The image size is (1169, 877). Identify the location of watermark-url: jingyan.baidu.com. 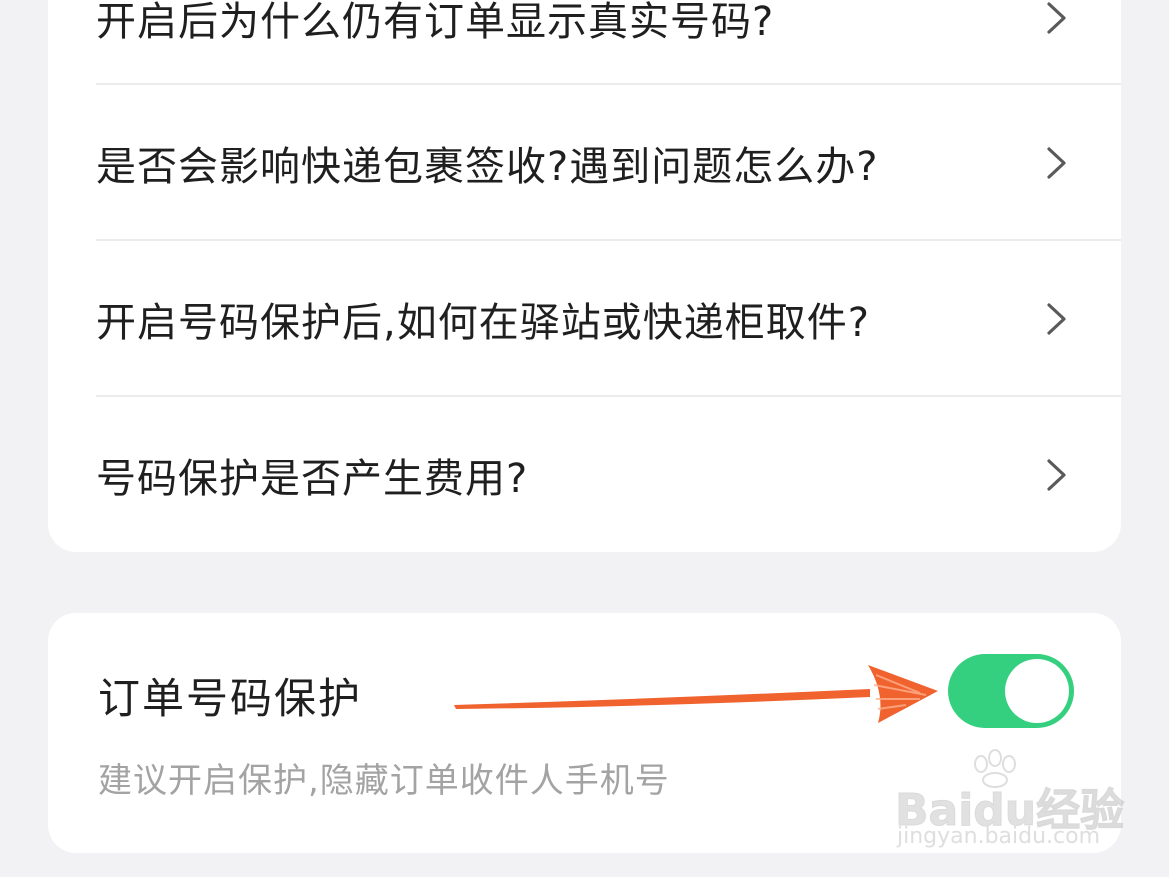
(999, 836).